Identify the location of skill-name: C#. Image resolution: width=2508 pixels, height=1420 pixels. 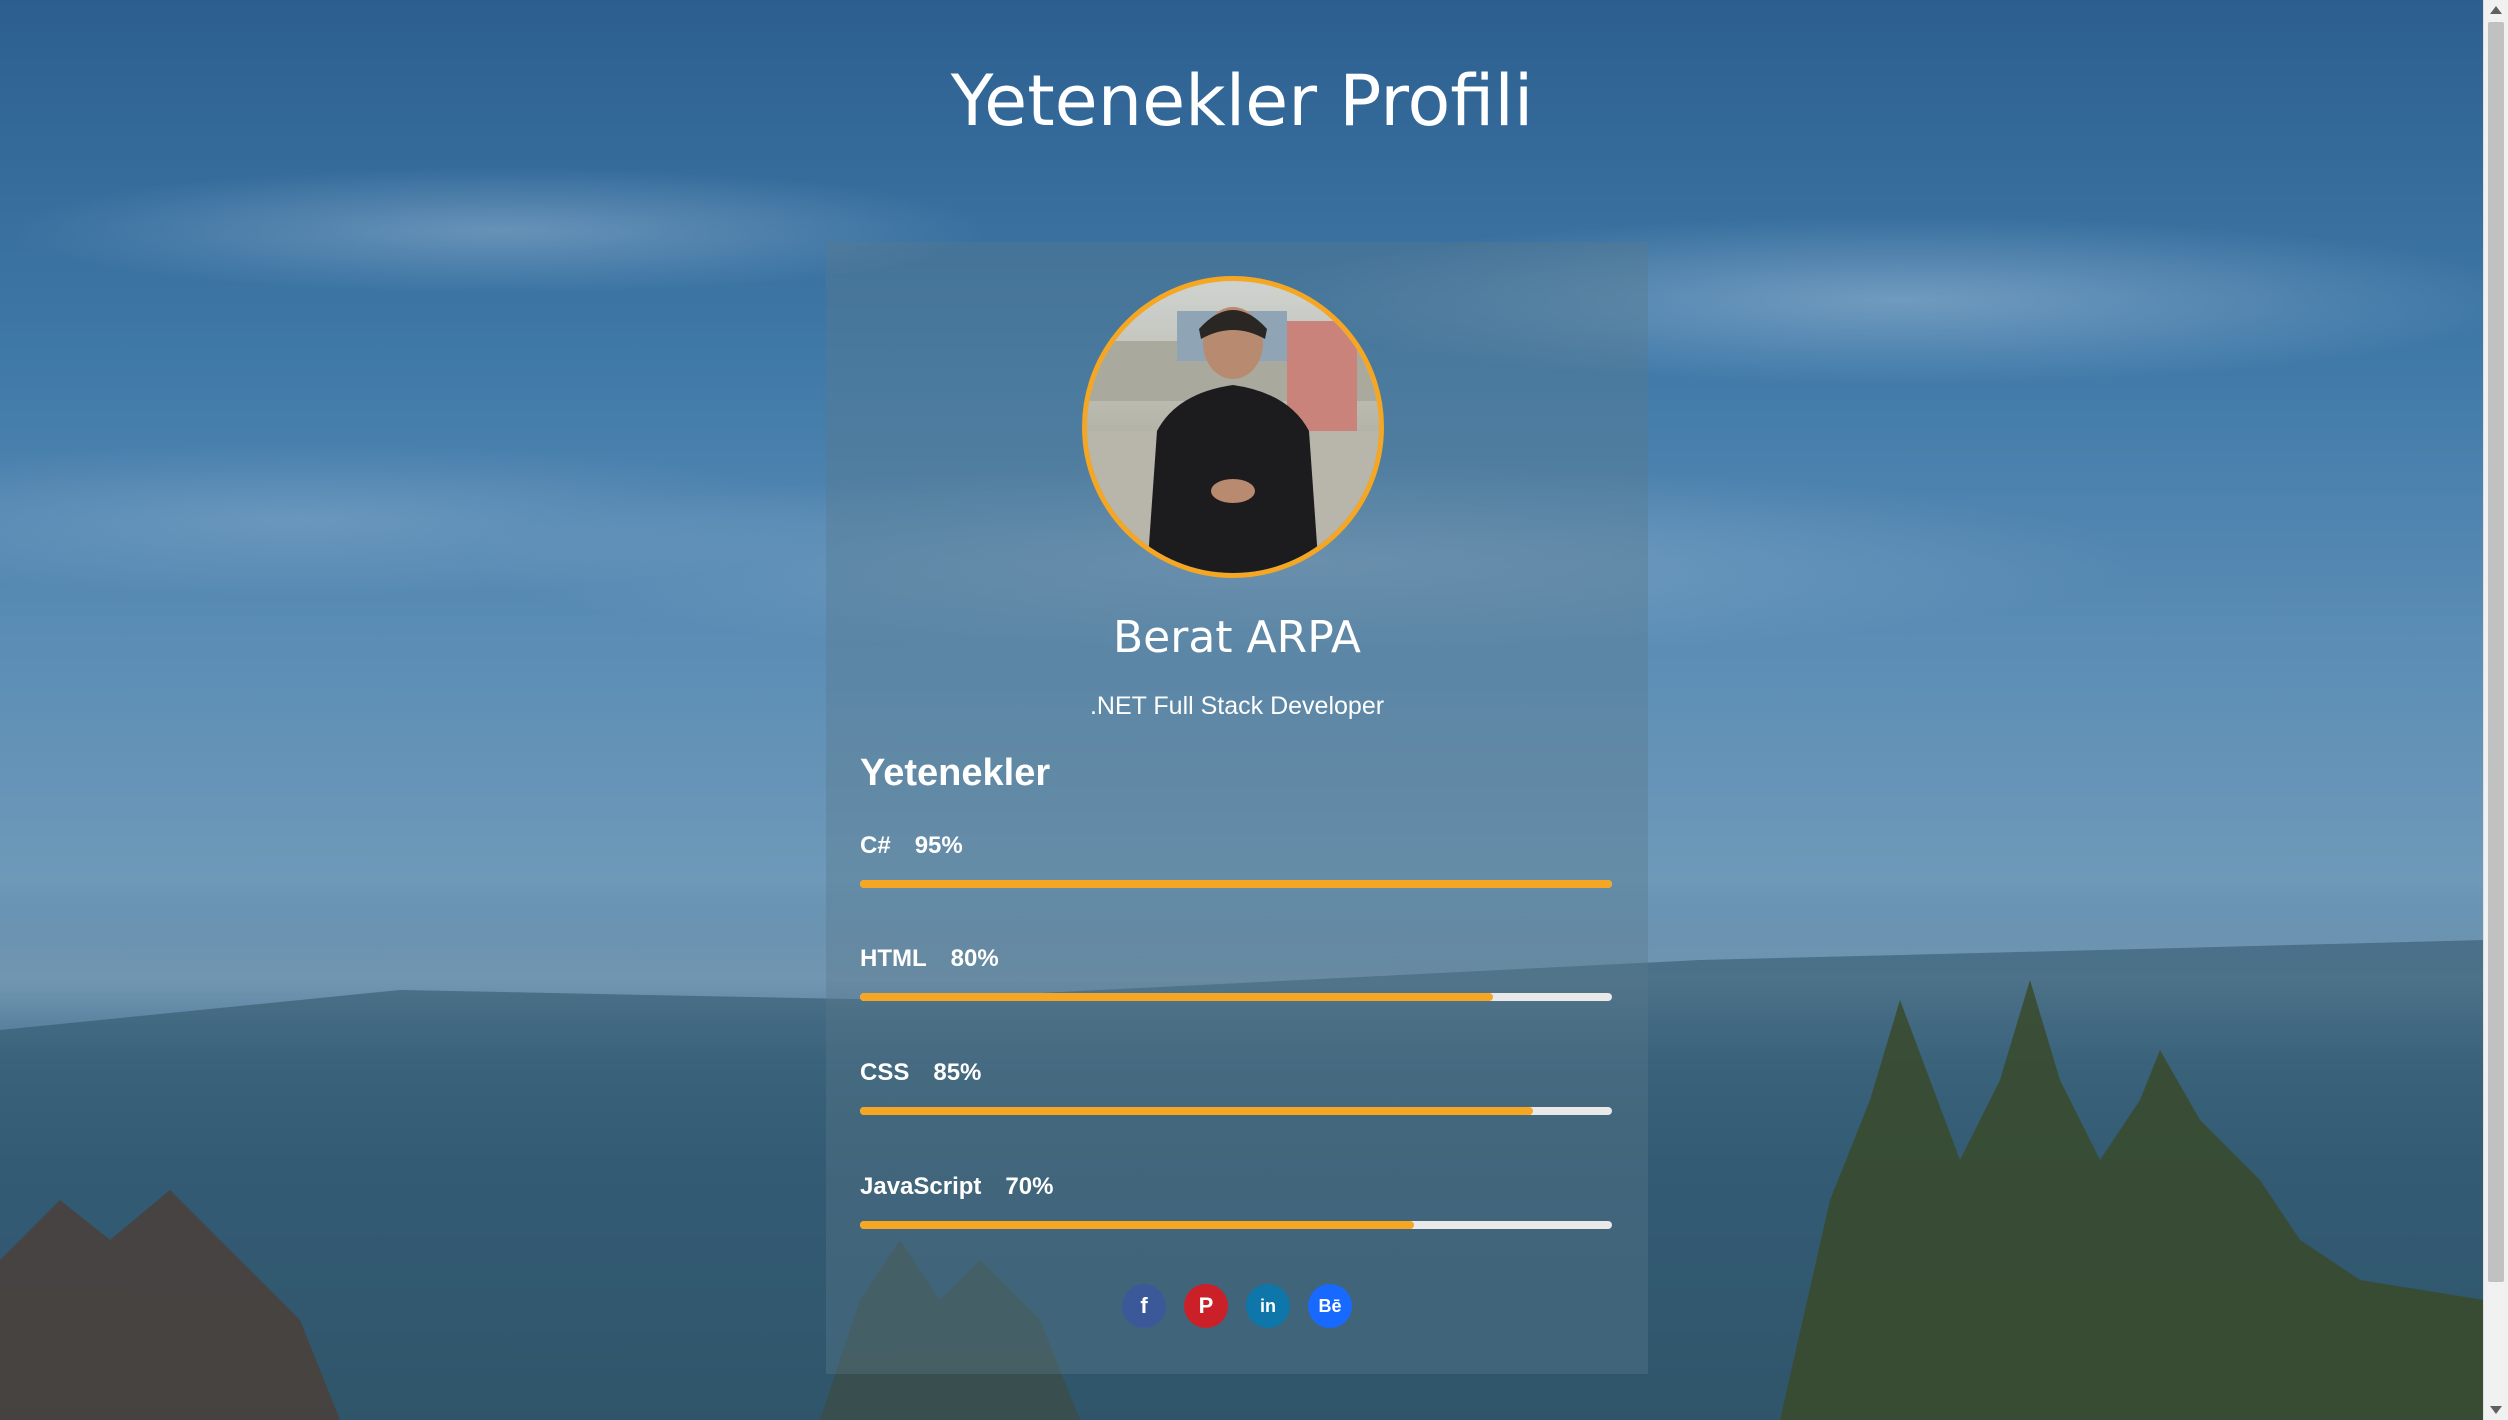
(875, 845).